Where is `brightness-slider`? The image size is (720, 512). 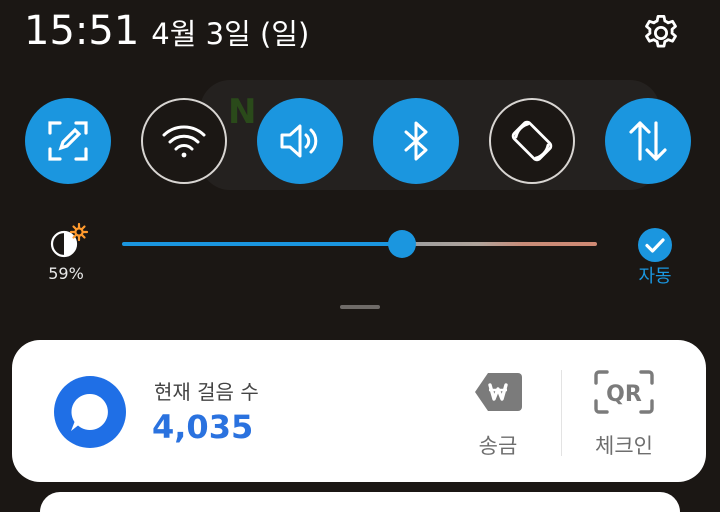 brightness-slider is located at coordinates (359, 244).